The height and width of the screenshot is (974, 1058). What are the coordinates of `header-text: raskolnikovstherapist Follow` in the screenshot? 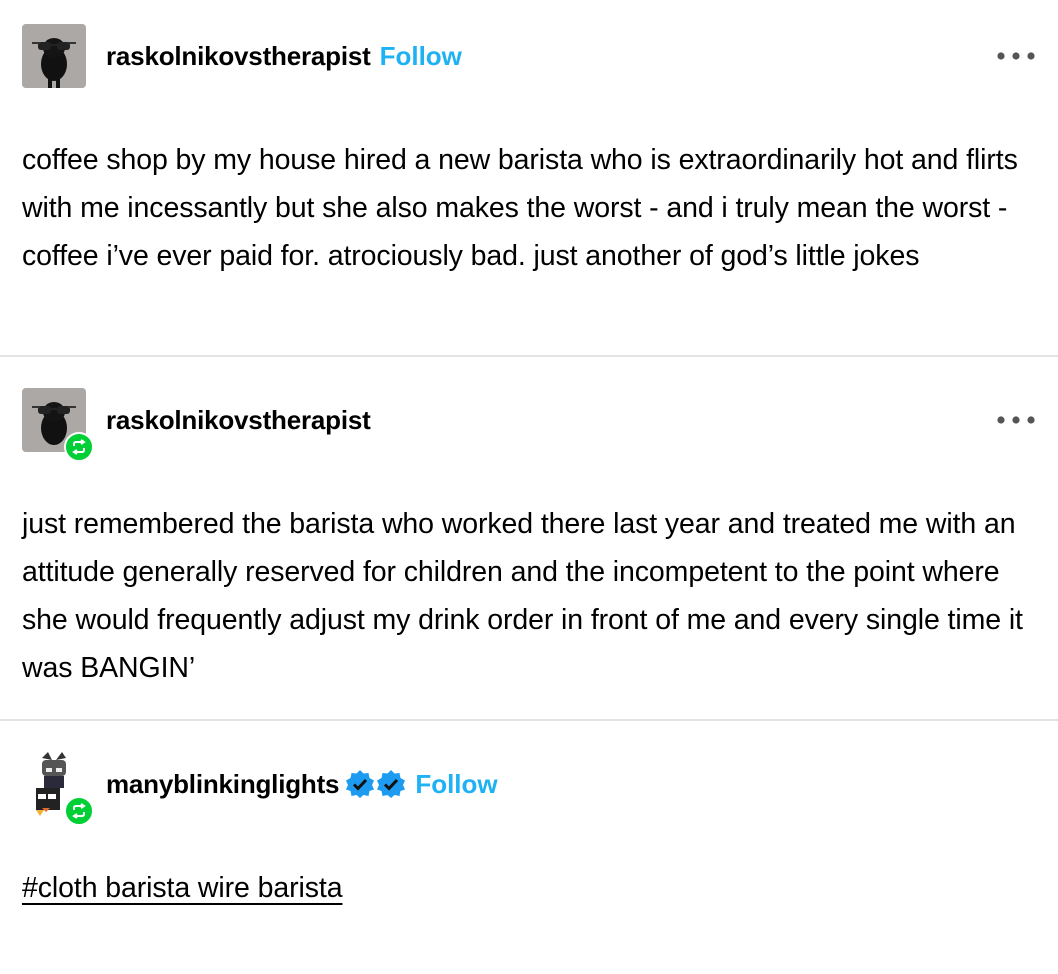 It's located at (284, 56).